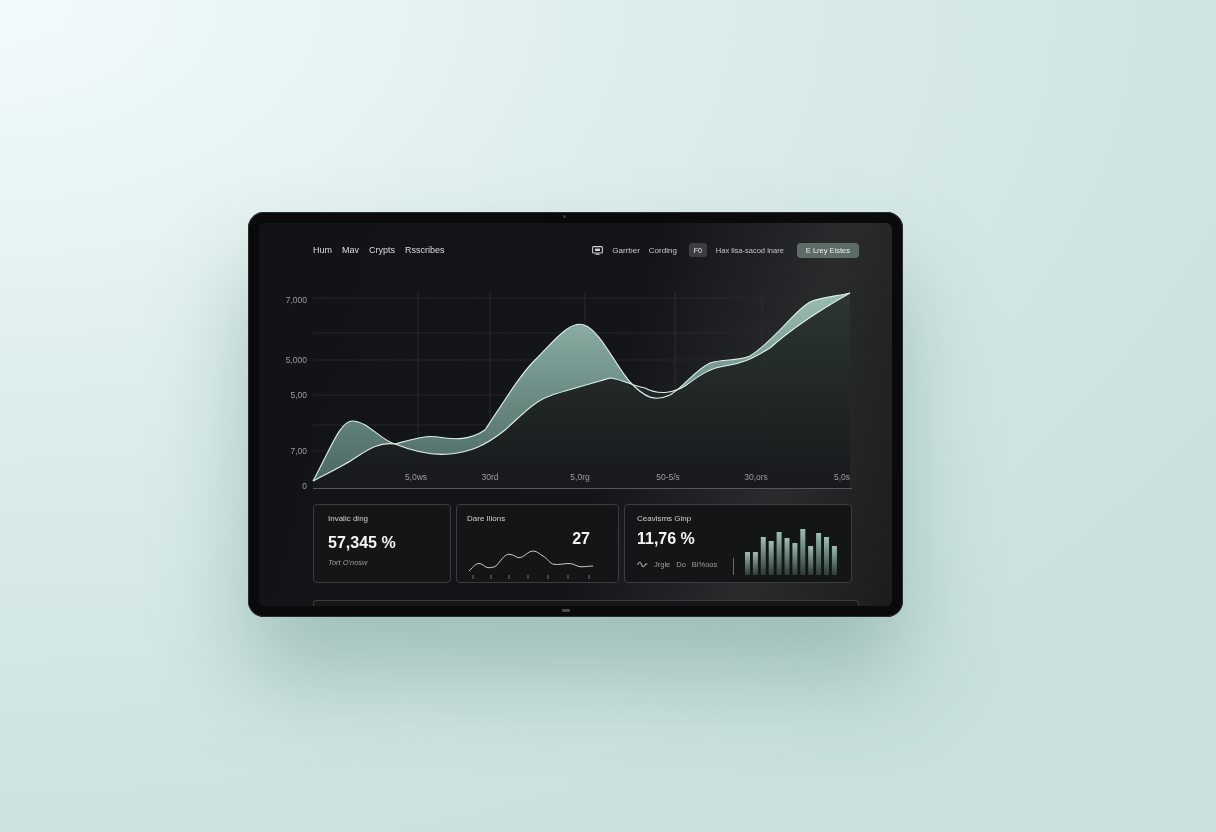 Image resolution: width=1216 pixels, height=832 pixels. I want to click on x-axis-label: 50-5/s, so click(668, 477).